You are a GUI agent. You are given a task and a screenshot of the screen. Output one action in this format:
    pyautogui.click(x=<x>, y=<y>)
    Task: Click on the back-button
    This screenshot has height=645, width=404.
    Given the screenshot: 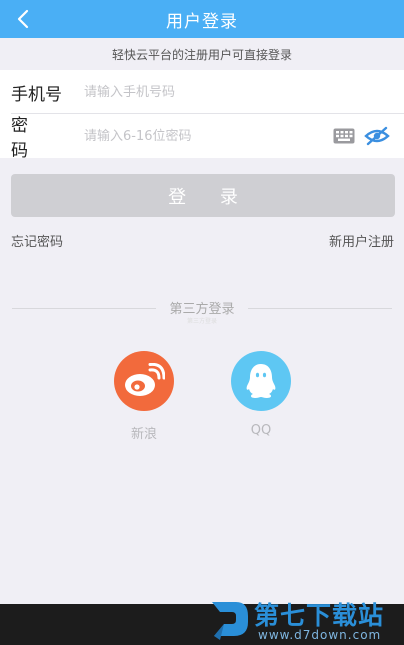 What is the action you would take?
    pyautogui.click(x=23, y=19)
    